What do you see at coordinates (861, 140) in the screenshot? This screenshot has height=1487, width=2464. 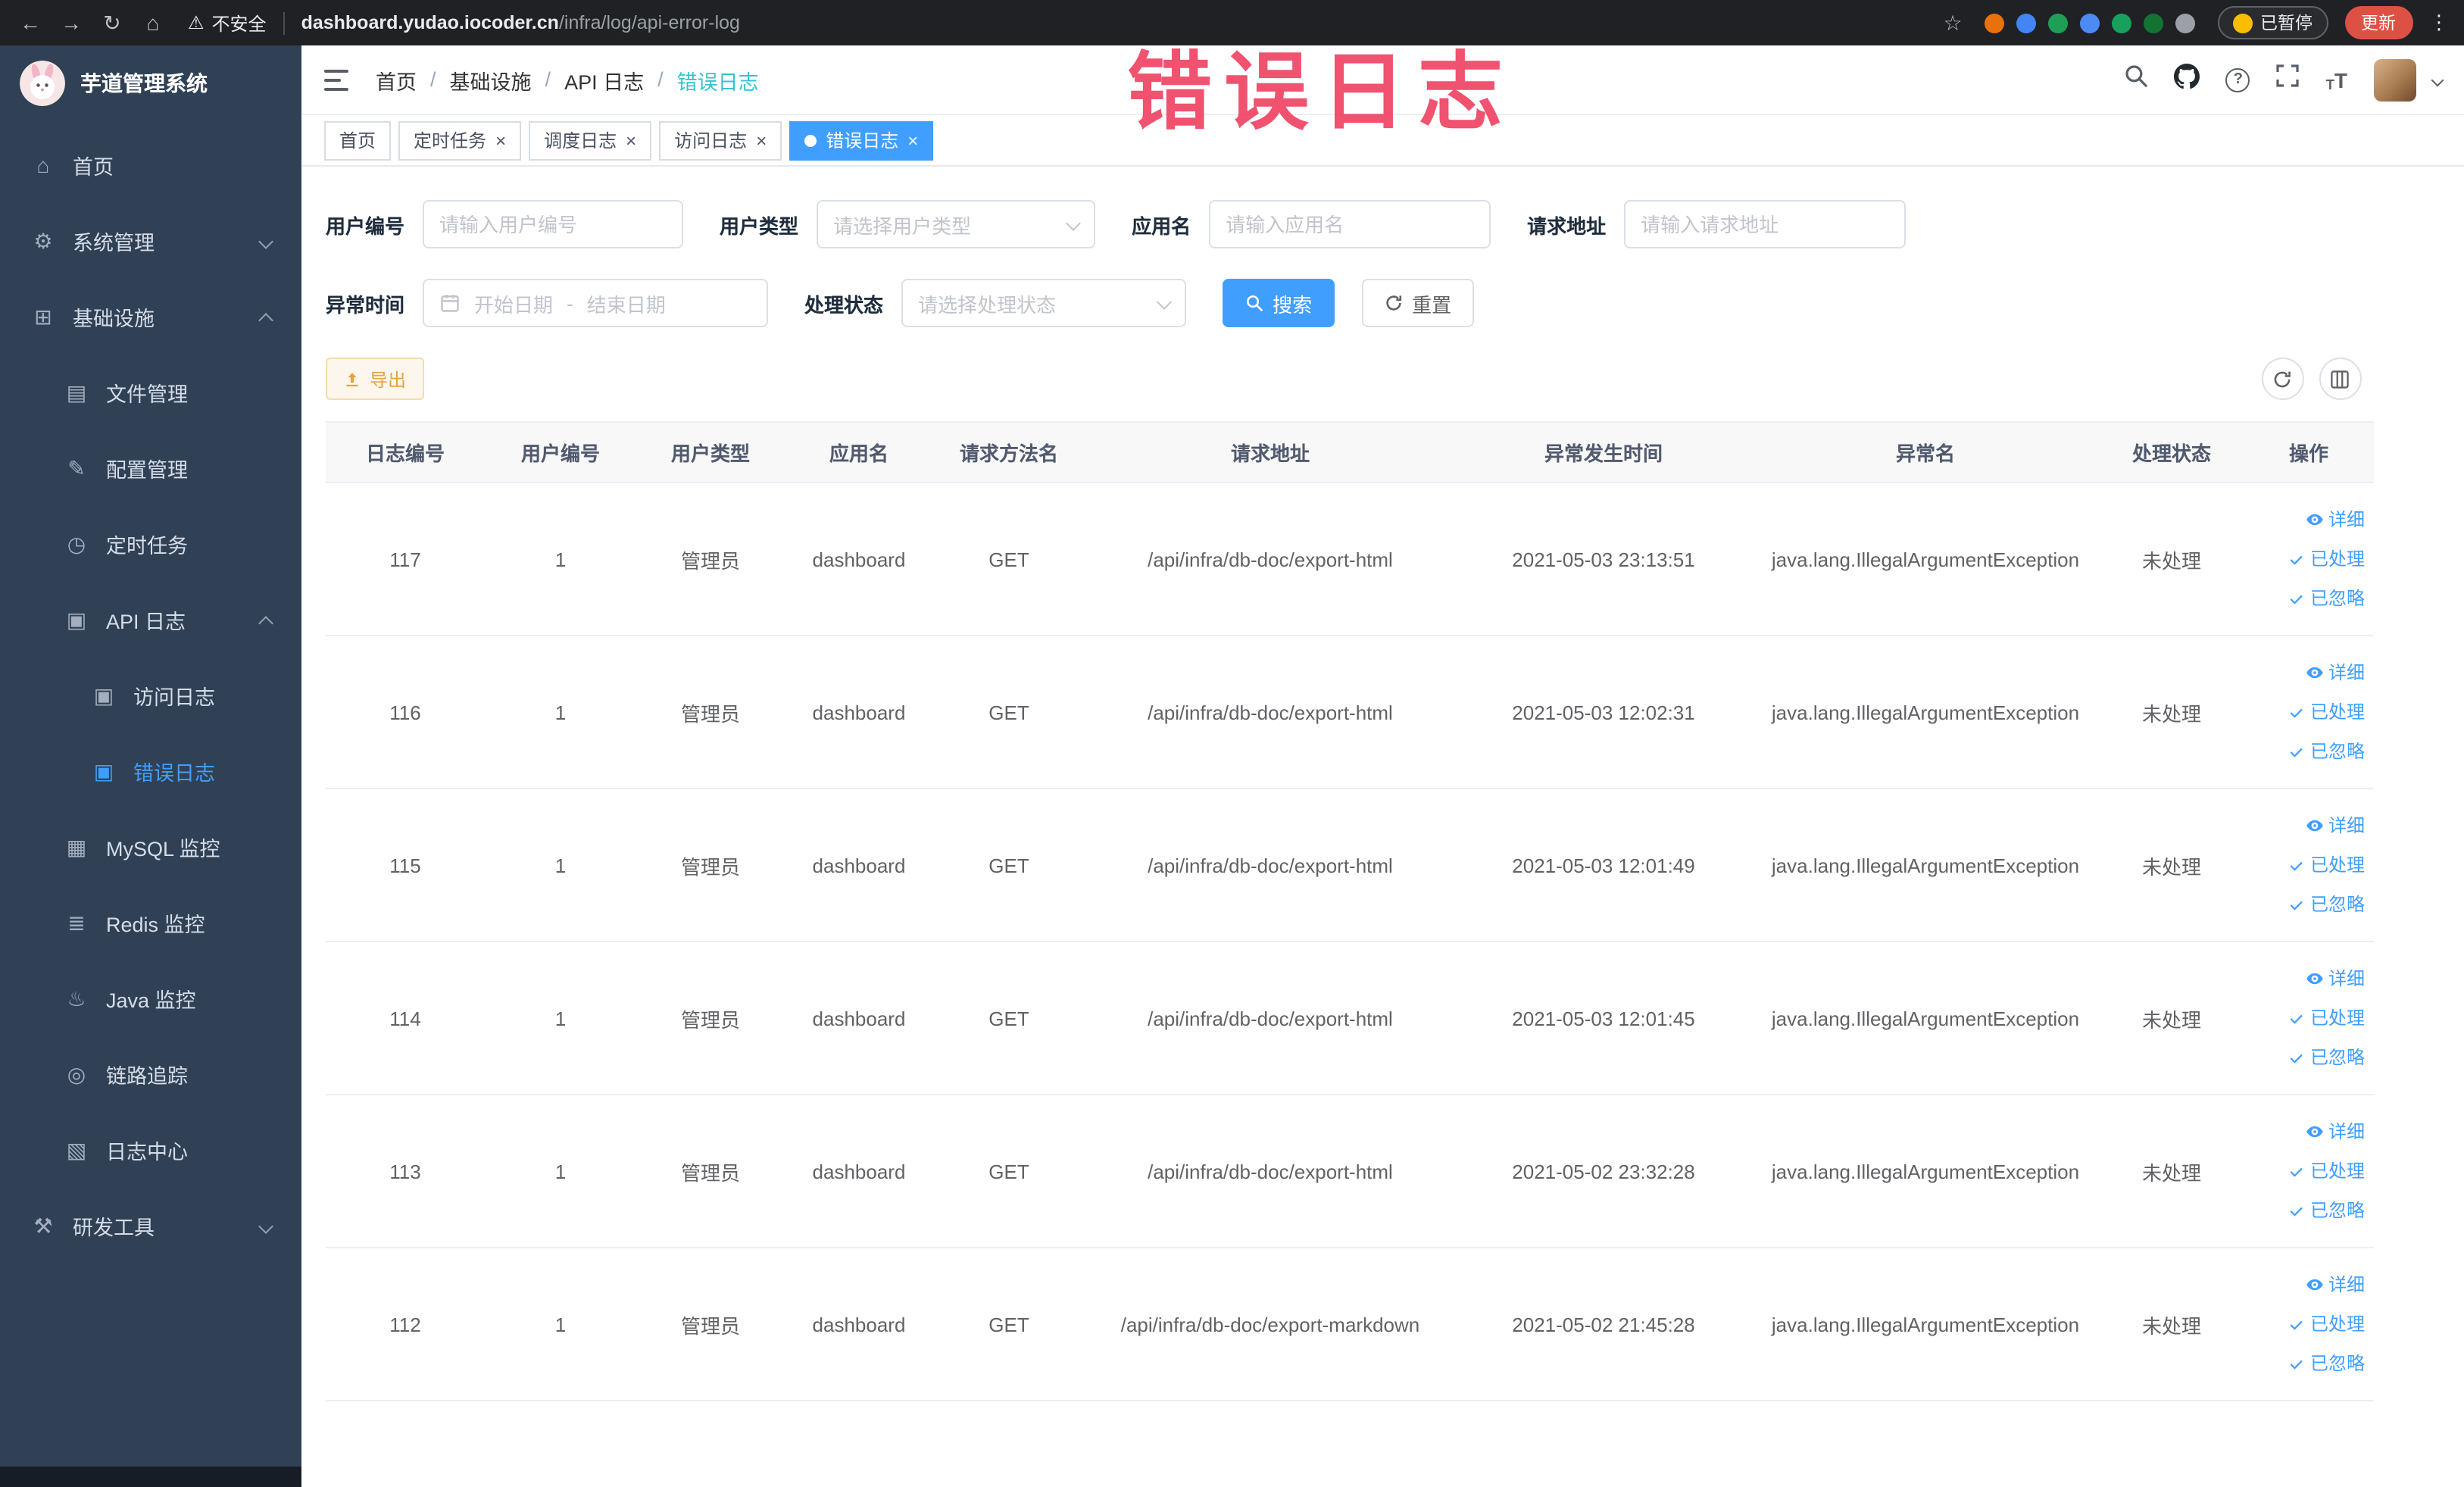 I see `tab-4: 错误日志 ×` at bounding box center [861, 140].